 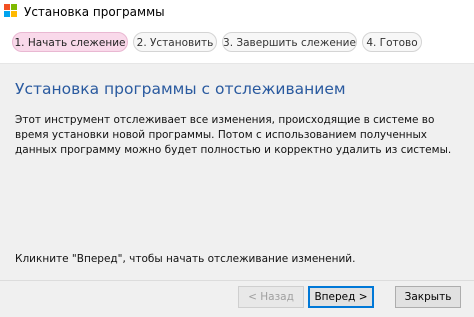 What do you see at coordinates (175, 42) in the screenshot?
I see `step-install: 2. Установить` at bounding box center [175, 42].